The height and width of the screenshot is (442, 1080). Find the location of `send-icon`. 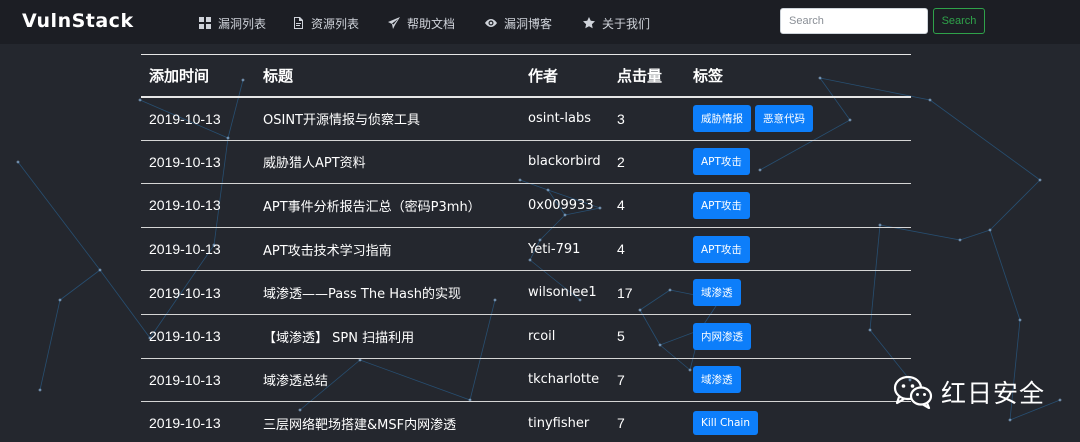

send-icon is located at coordinates (394, 23).